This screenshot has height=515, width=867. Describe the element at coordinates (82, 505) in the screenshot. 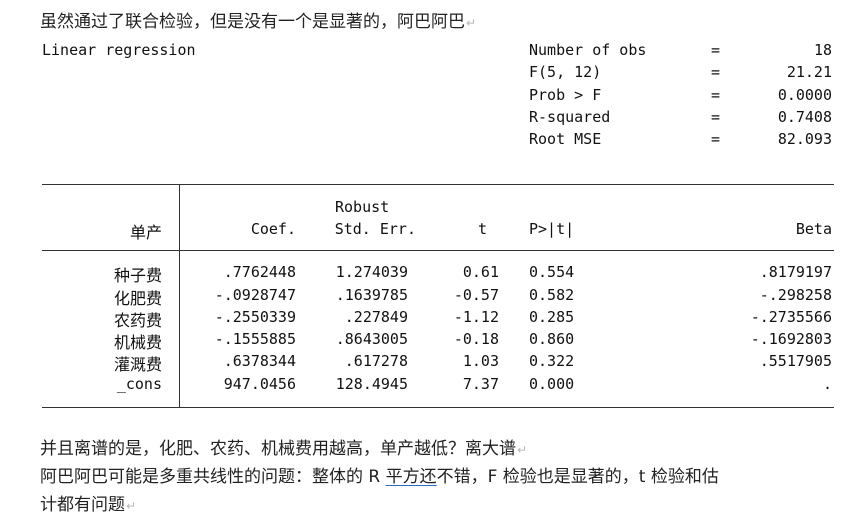

I see `paragraph-3-text-d: 计都有问题` at that location.